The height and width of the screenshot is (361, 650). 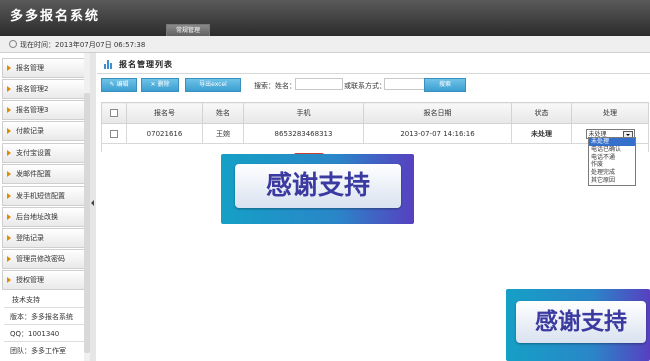 What do you see at coordinates (223, 113) in the screenshot?
I see `column-header: 姓名` at bounding box center [223, 113].